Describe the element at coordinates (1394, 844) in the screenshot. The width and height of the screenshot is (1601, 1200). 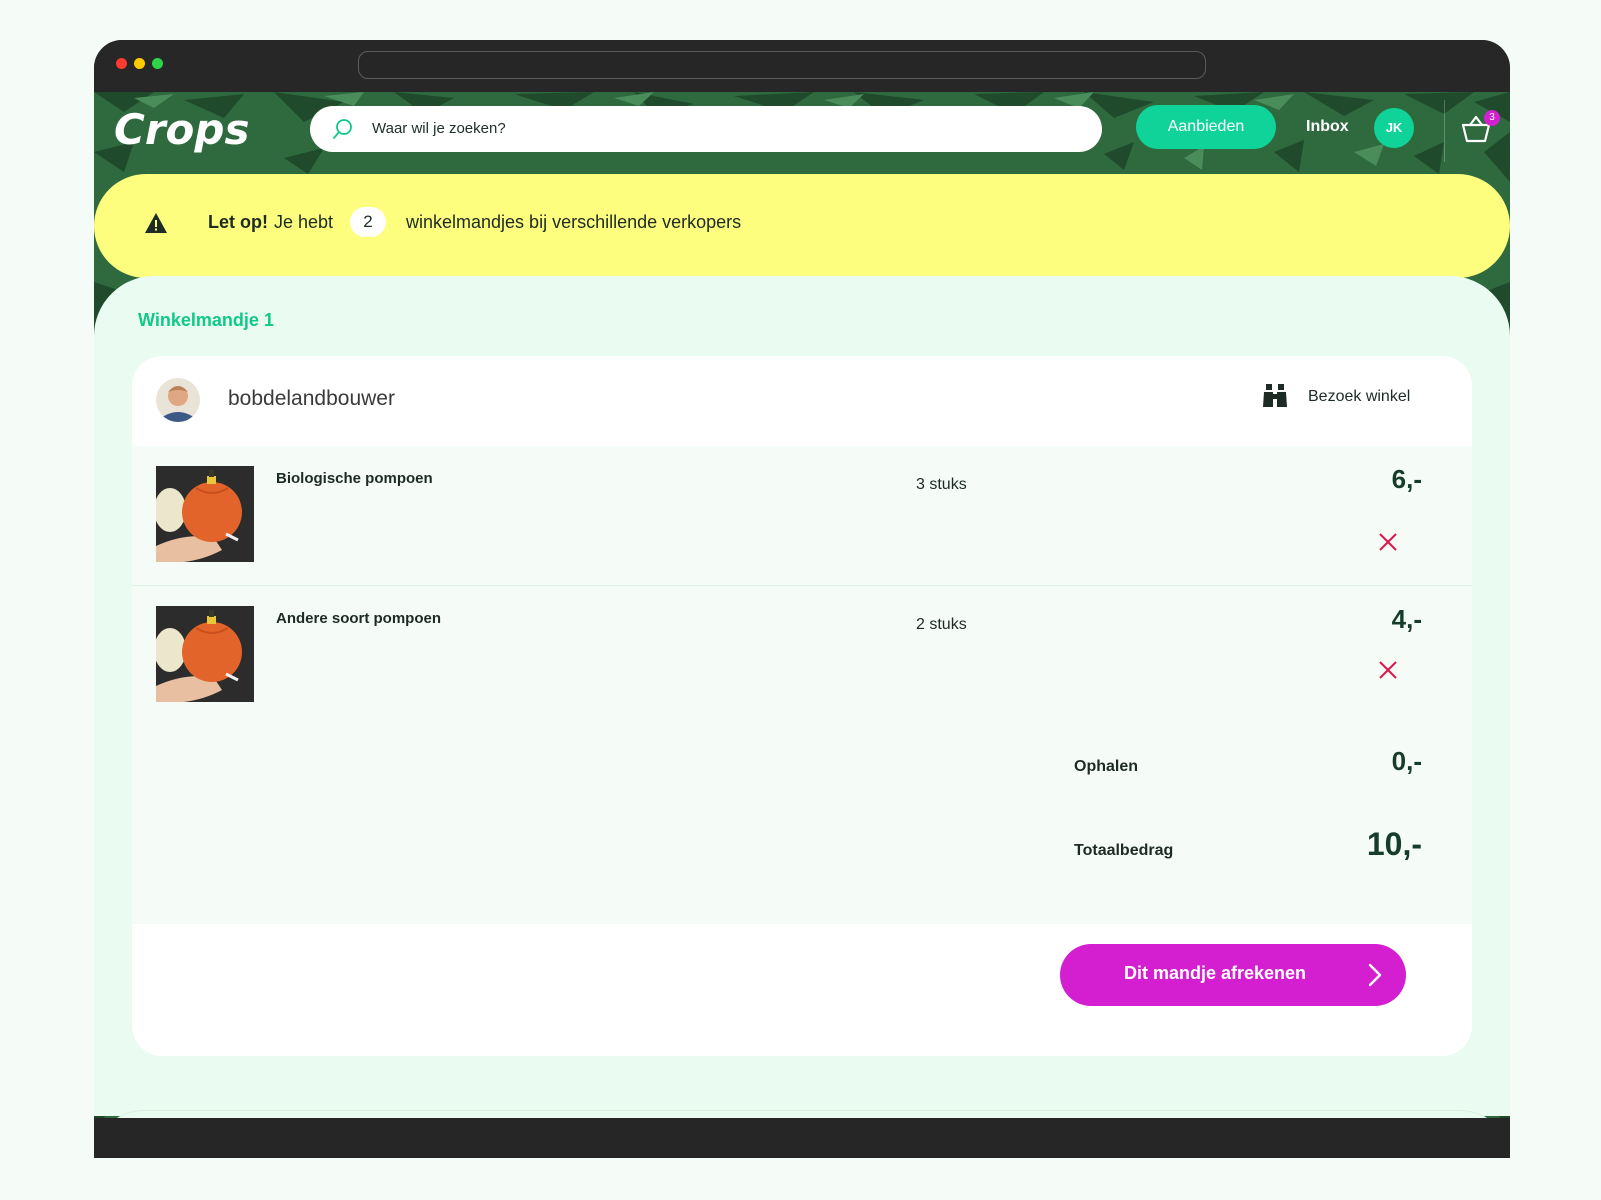
I see `total-price: 10,-` at that location.